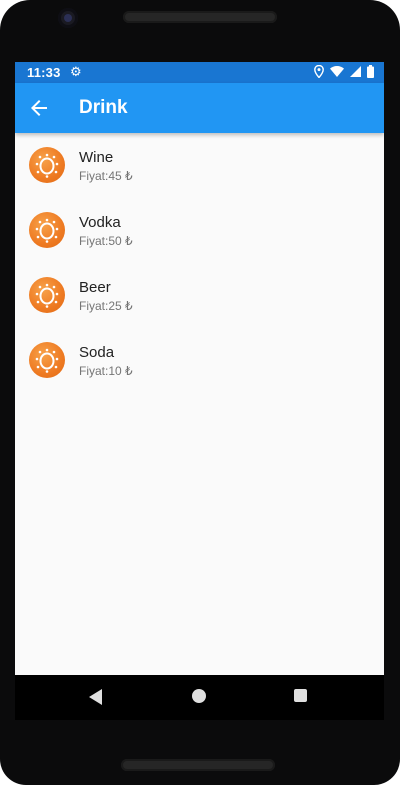  I want to click on list-item: Wine Fiyat:45 ₺, so click(199, 165).